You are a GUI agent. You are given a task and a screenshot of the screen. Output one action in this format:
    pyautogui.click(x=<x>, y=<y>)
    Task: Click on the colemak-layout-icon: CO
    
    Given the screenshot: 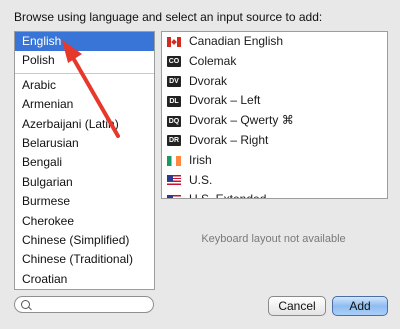 What is the action you would take?
    pyautogui.click(x=174, y=62)
    